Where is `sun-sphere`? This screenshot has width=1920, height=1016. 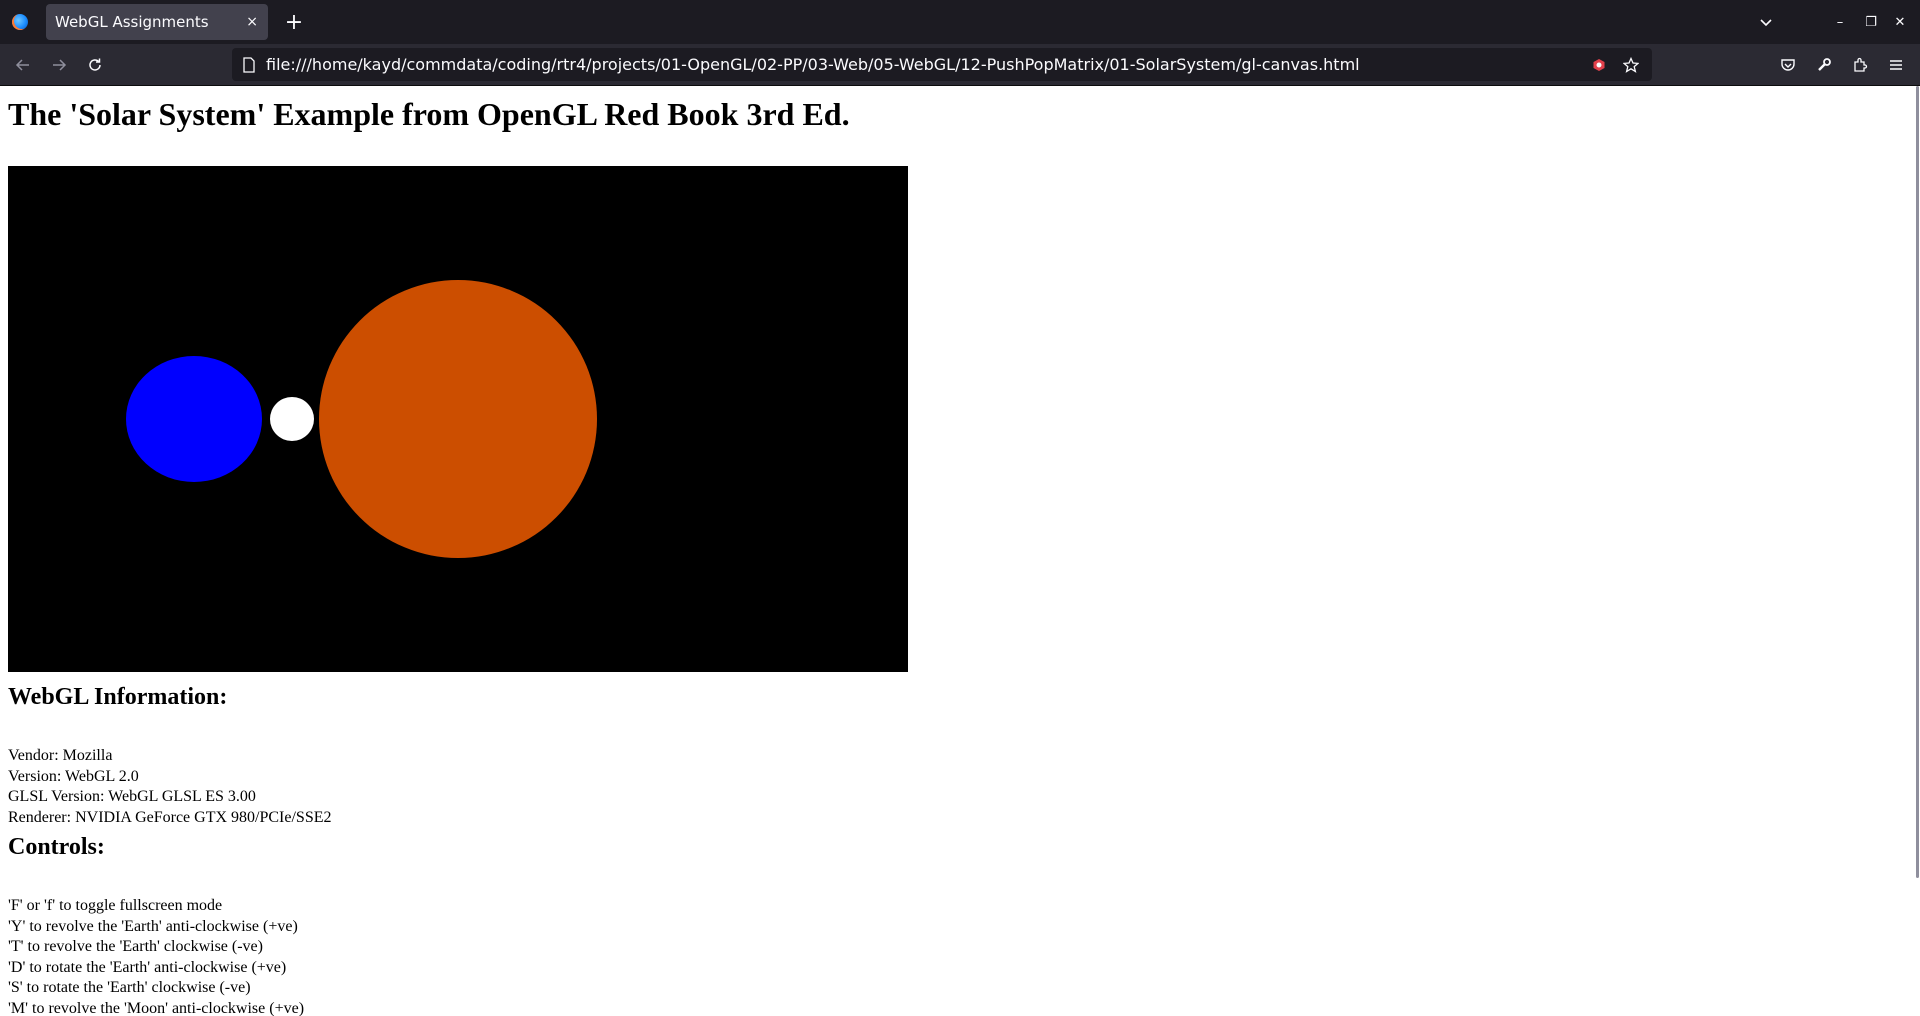
sun-sphere is located at coordinates (458, 419).